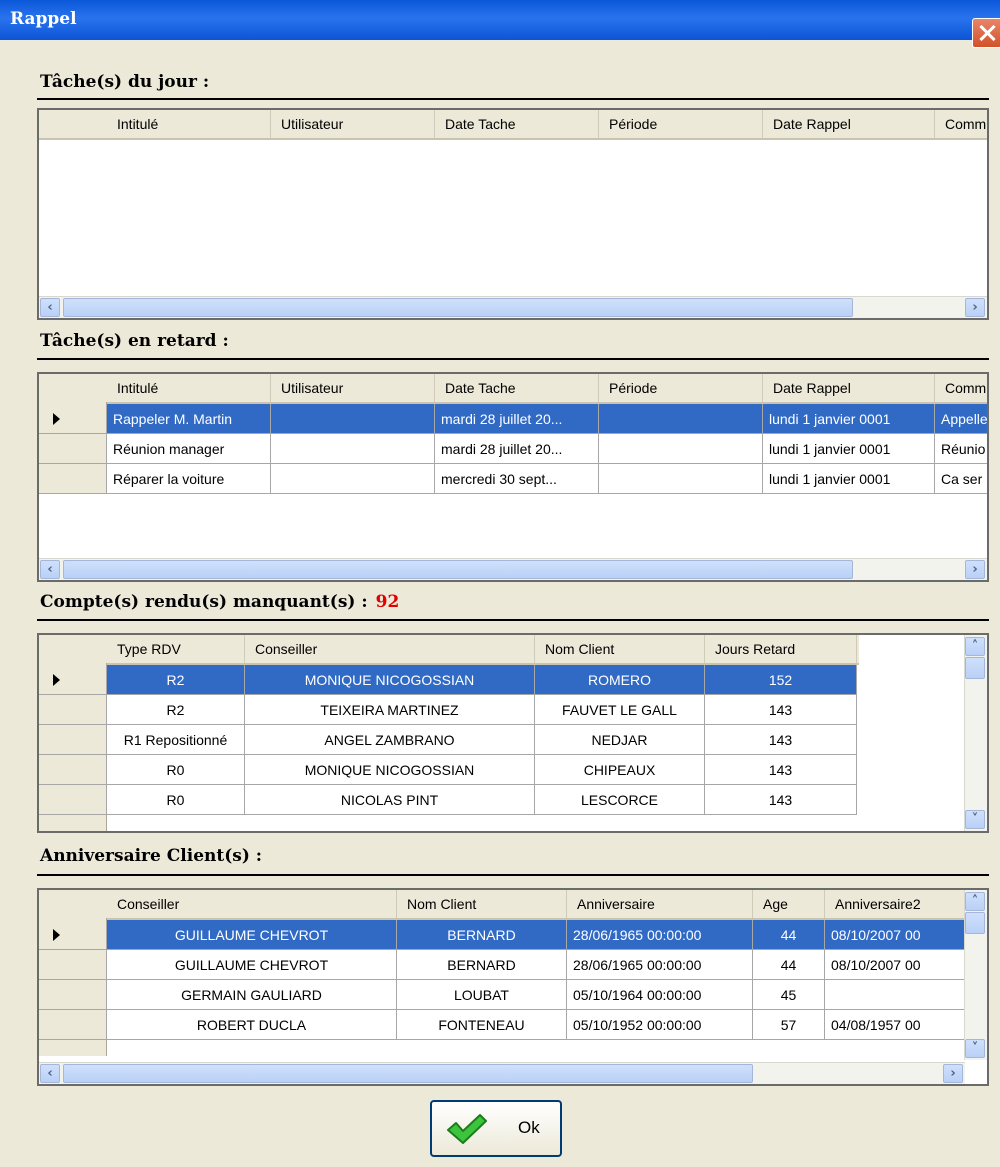 Image resolution: width=1000 pixels, height=1167 pixels. Describe the element at coordinates (176, 649) in the screenshot. I see `column-header: Type RDV` at that location.